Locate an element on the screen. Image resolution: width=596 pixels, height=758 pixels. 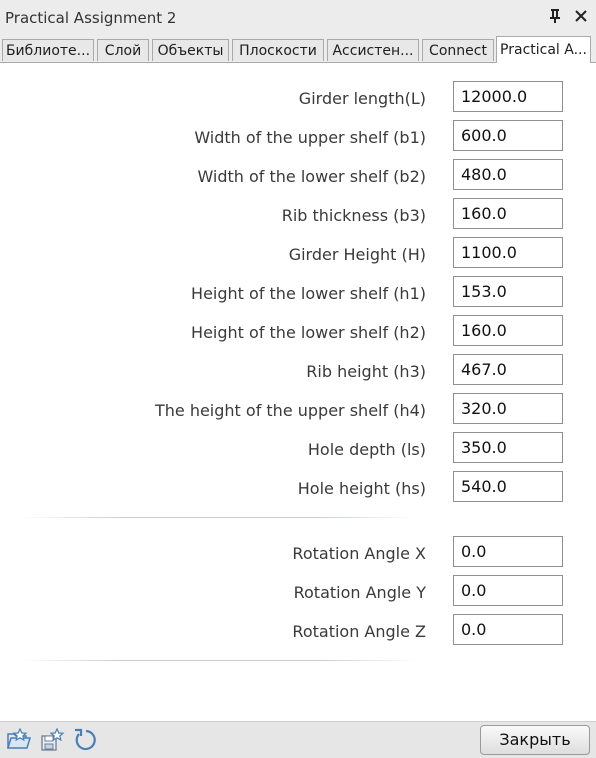
window-title: Practical Assignment 2 is located at coordinates (91, 18).